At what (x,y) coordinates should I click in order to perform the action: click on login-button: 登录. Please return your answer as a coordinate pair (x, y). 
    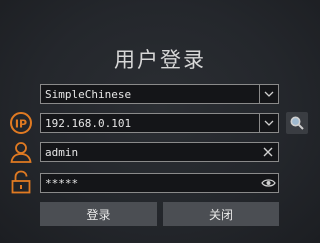
    Looking at the image, I should click on (98, 214).